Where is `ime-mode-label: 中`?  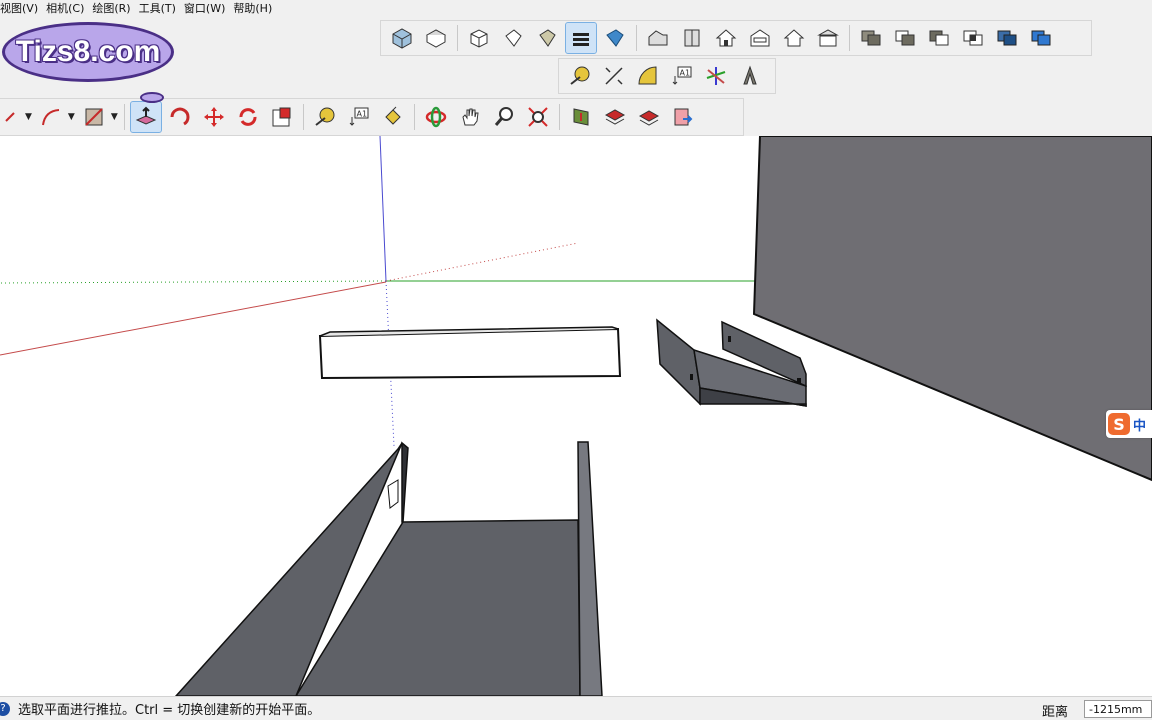
ime-mode-label: 中 is located at coordinates (1140, 426).